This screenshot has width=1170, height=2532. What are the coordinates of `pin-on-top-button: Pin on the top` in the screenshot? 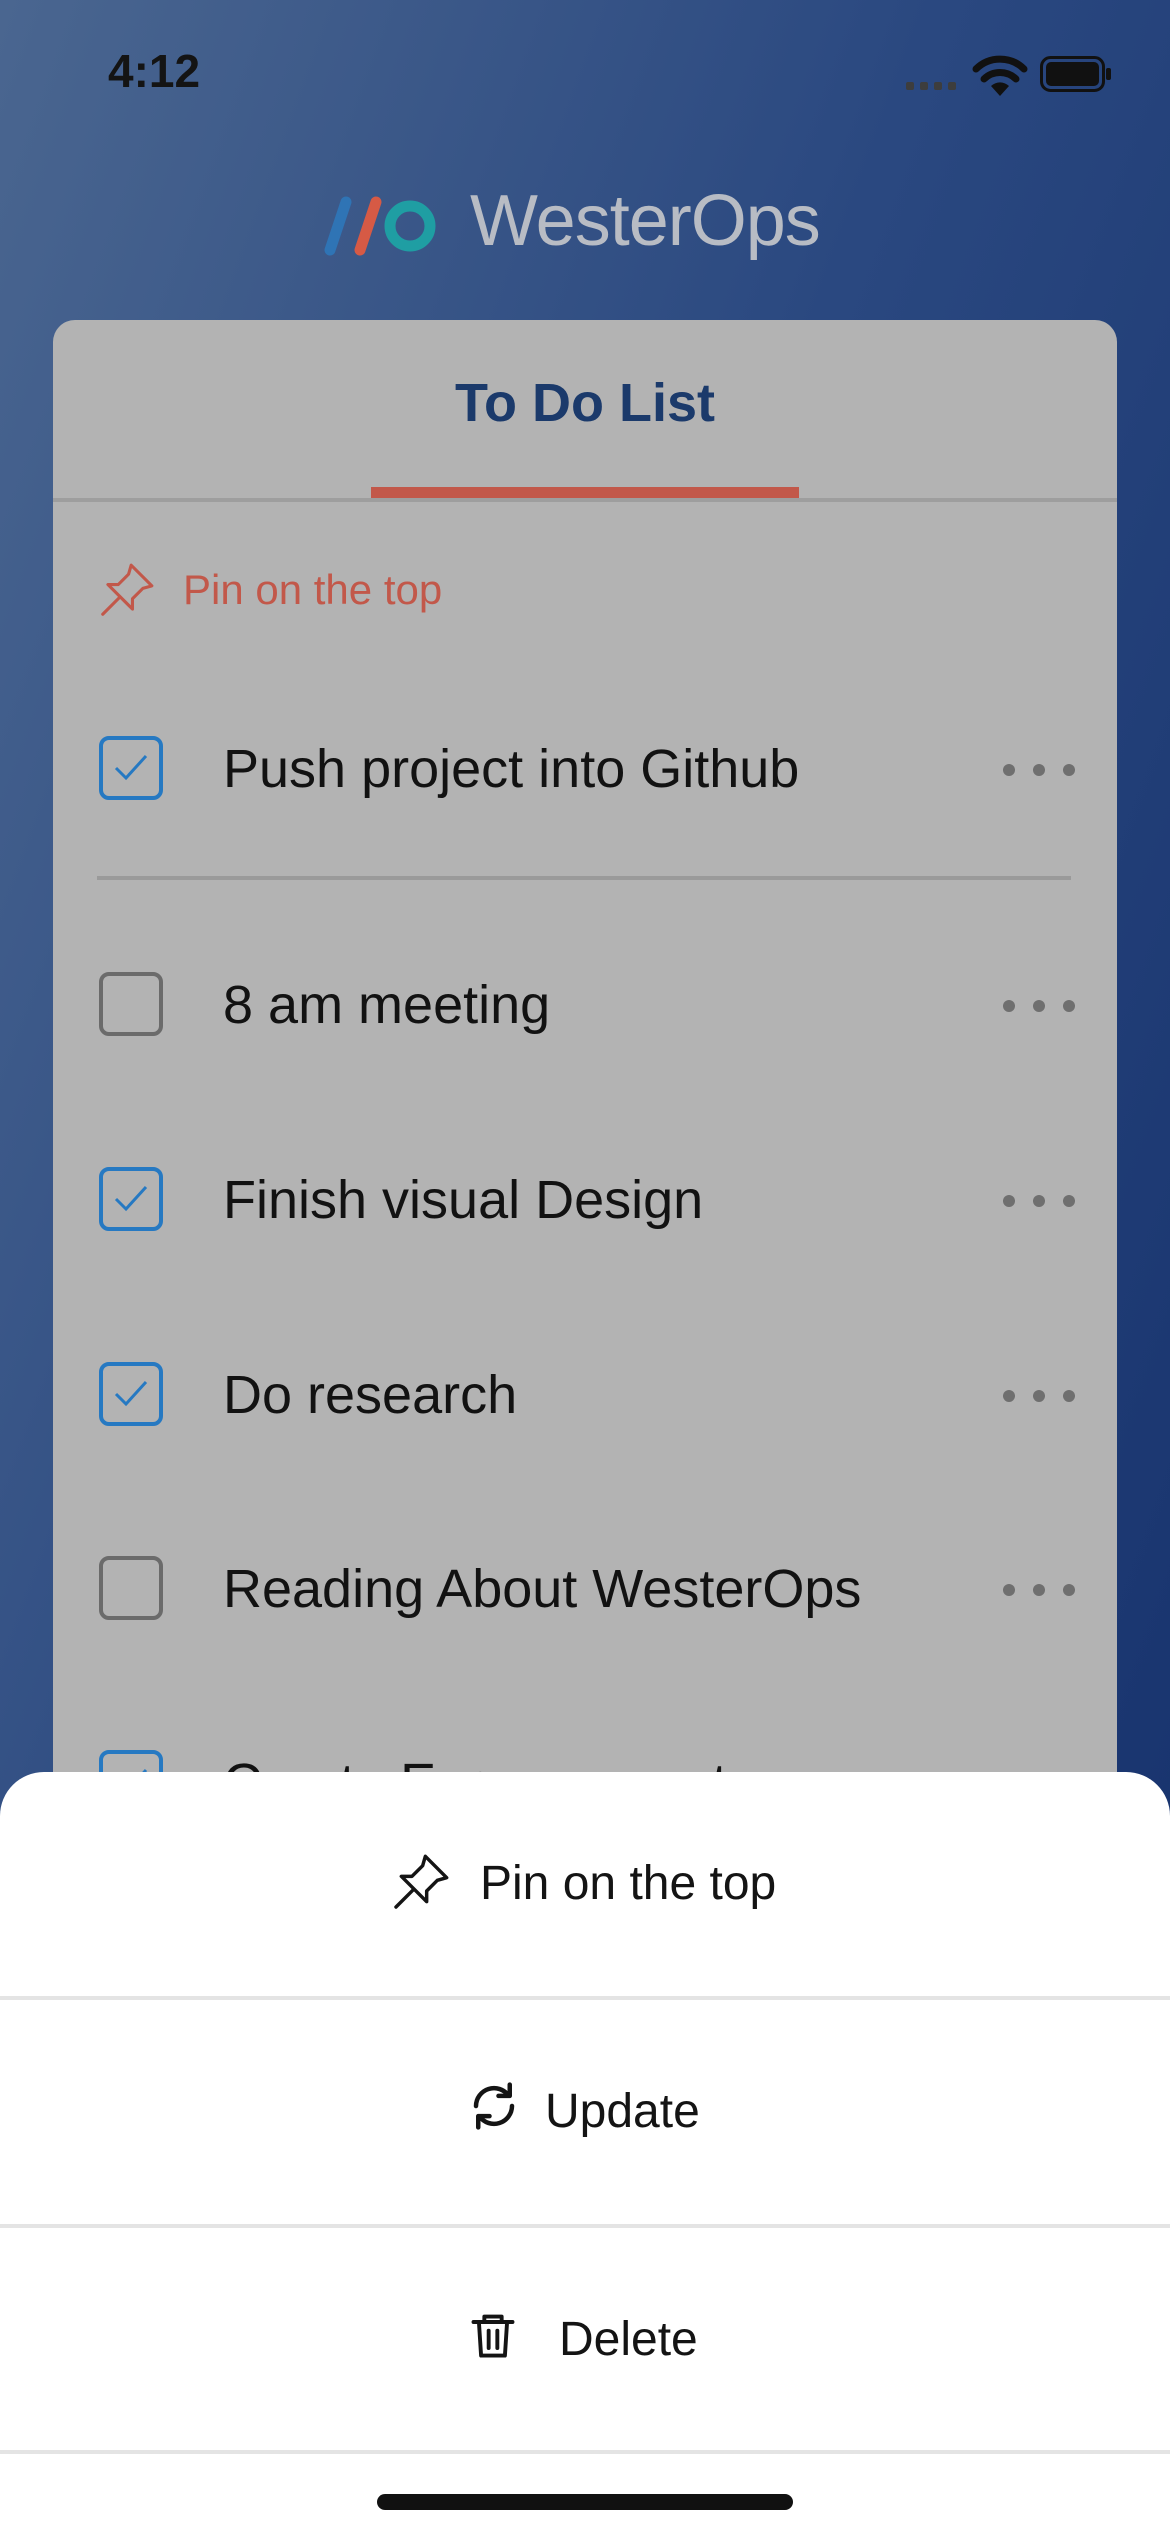 It's located at (585, 1885).